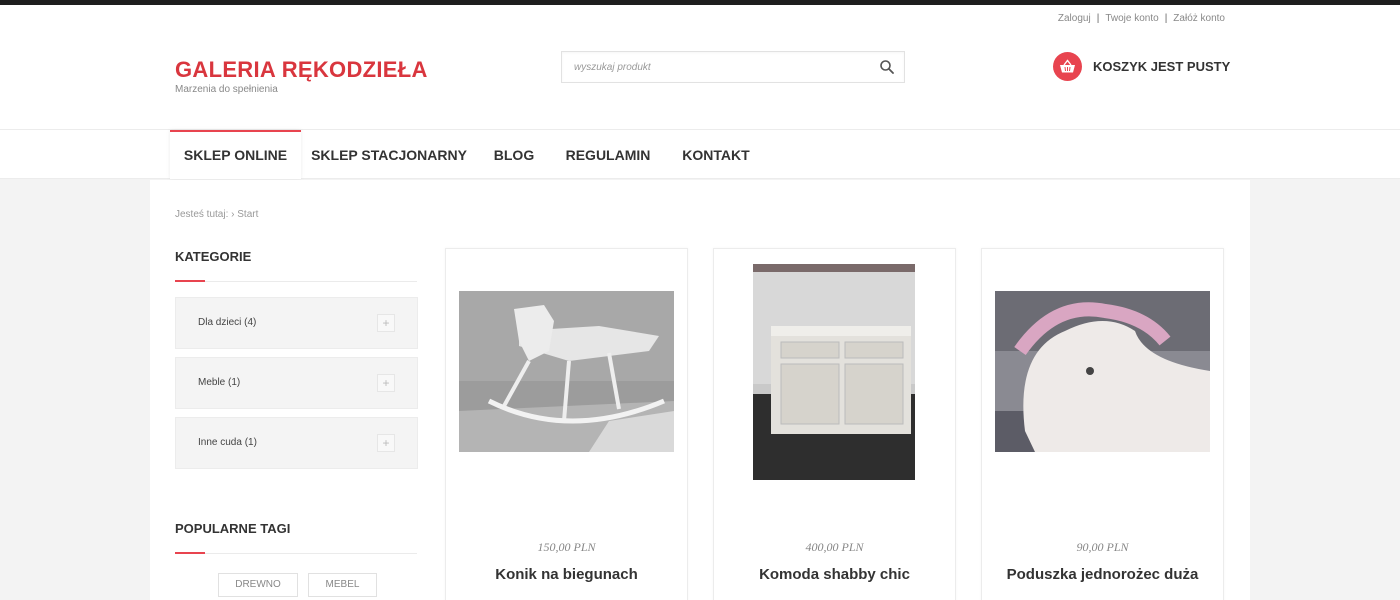 Image resolution: width=1400 pixels, height=600 pixels. Describe the element at coordinates (296, 383) in the screenshot. I see `category-item: Meble (1) +` at that location.